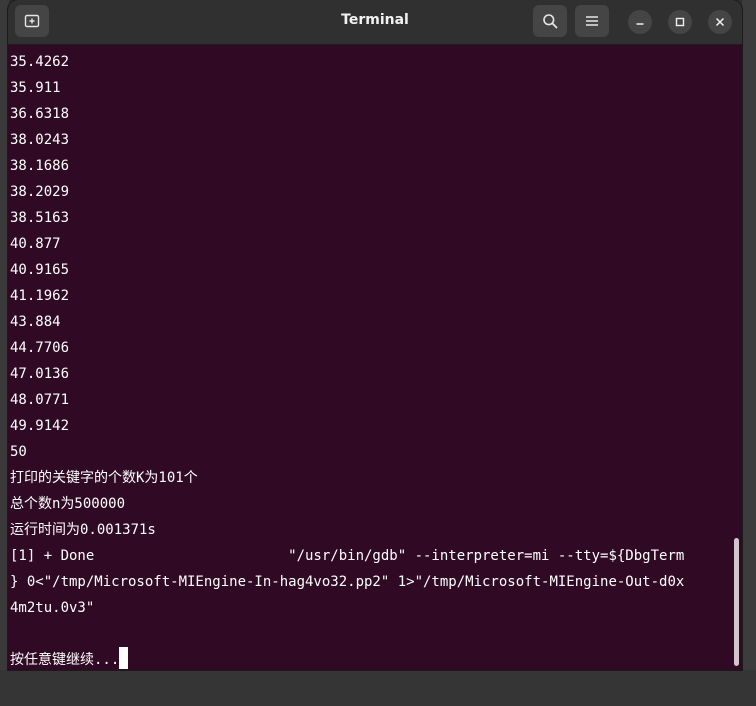 This screenshot has height=706, width=756. I want to click on output-line: 48.0771, so click(40, 400).